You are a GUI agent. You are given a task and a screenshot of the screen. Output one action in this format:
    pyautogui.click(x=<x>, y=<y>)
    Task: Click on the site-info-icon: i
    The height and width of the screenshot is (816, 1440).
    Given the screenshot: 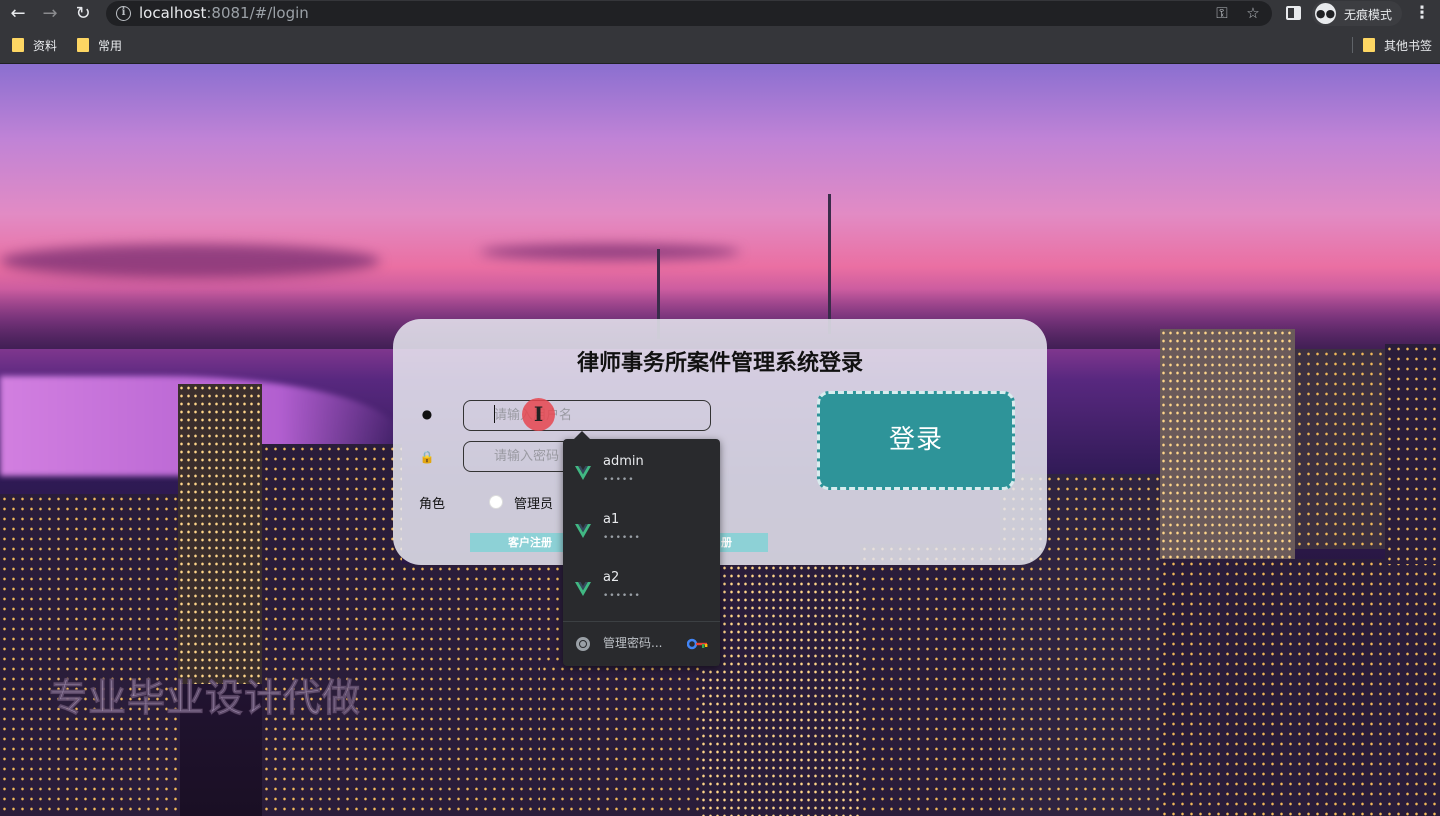 What is the action you would take?
    pyautogui.click(x=123, y=13)
    